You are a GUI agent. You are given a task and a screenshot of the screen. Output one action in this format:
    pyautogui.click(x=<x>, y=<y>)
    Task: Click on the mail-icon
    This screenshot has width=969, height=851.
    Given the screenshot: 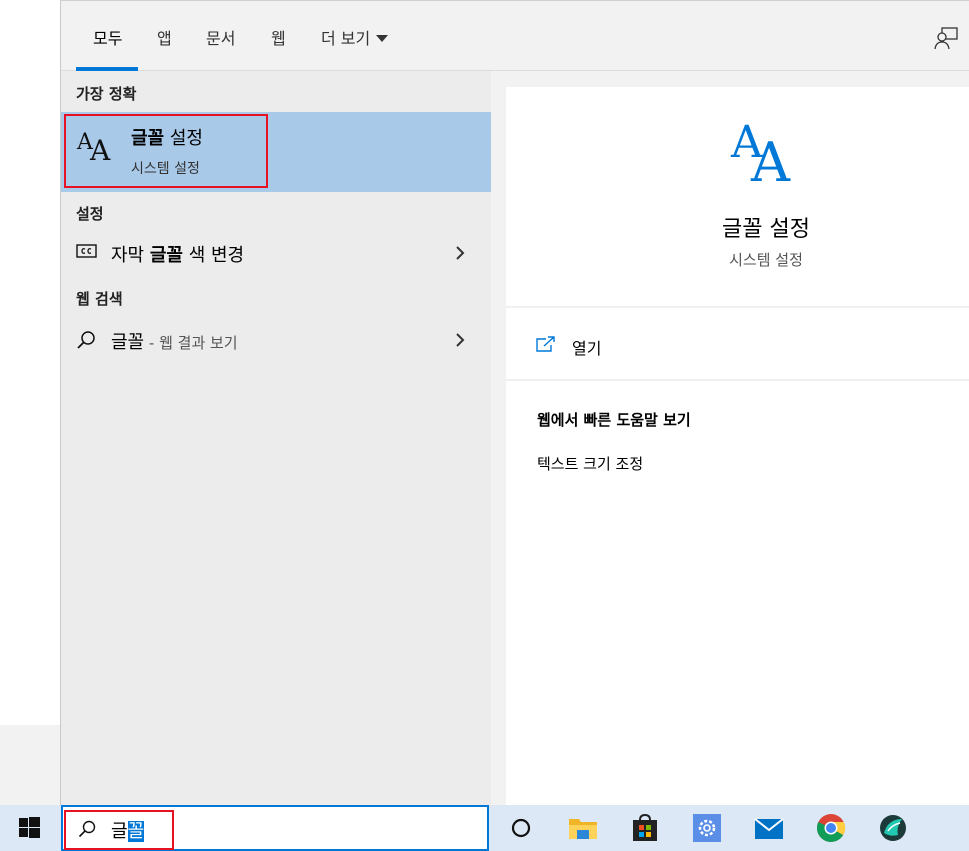 What is the action you would take?
    pyautogui.click(x=769, y=828)
    